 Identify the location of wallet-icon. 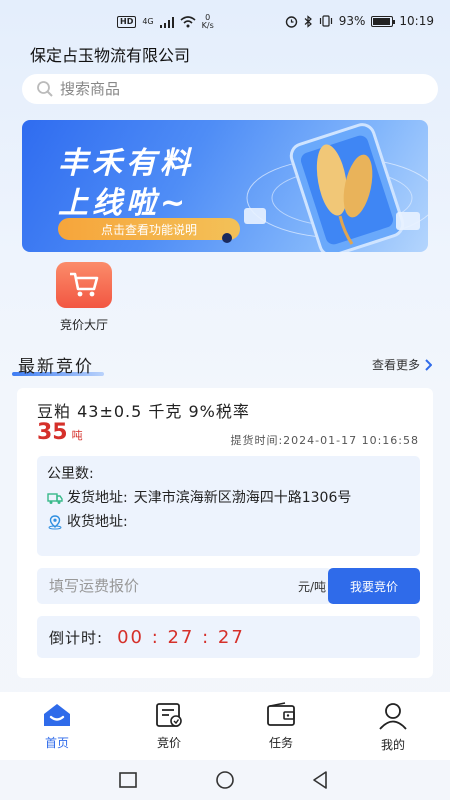
(281, 714).